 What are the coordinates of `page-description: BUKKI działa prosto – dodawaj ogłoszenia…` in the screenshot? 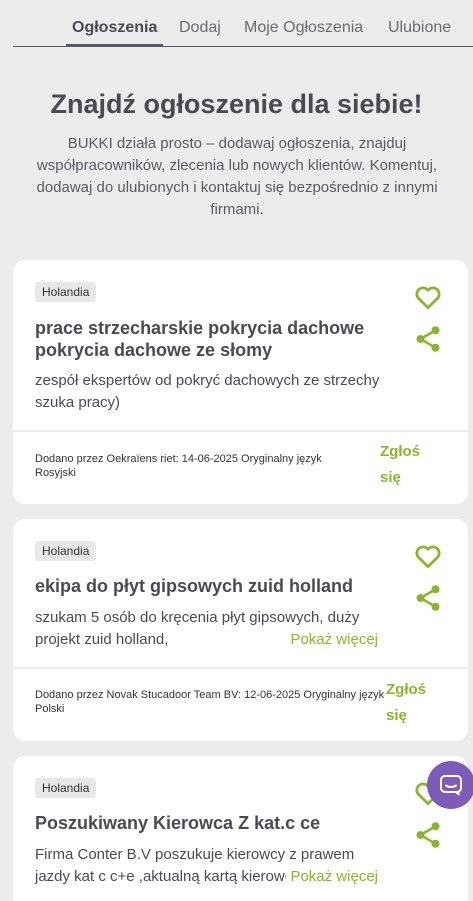 It's located at (237, 176).